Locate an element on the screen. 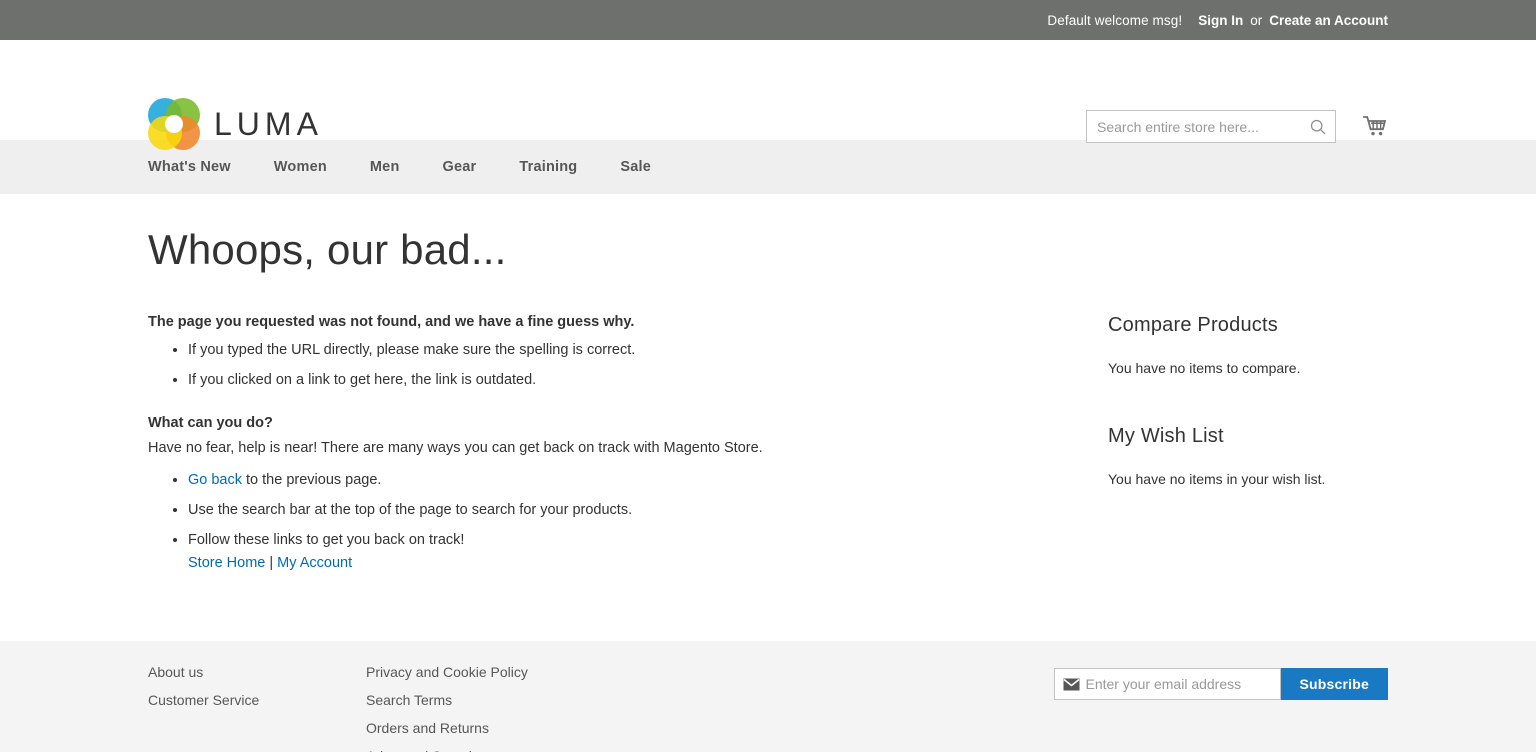  envelope-icon is located at coordinates (1071, 684).